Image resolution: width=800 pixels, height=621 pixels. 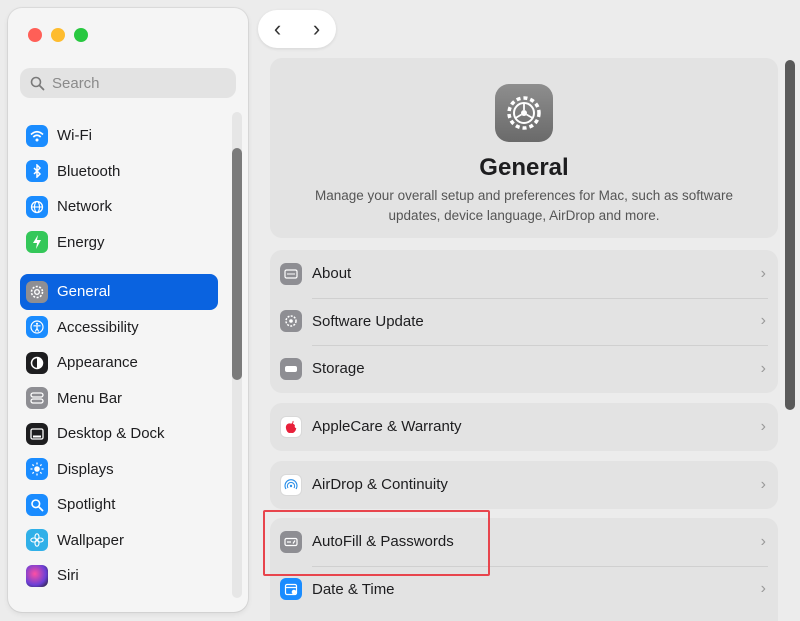 What do you see at coordinates (68, 576) in the screenshot?
I see `sidebar-item-label: Siri` at bounding box center [68, 576].